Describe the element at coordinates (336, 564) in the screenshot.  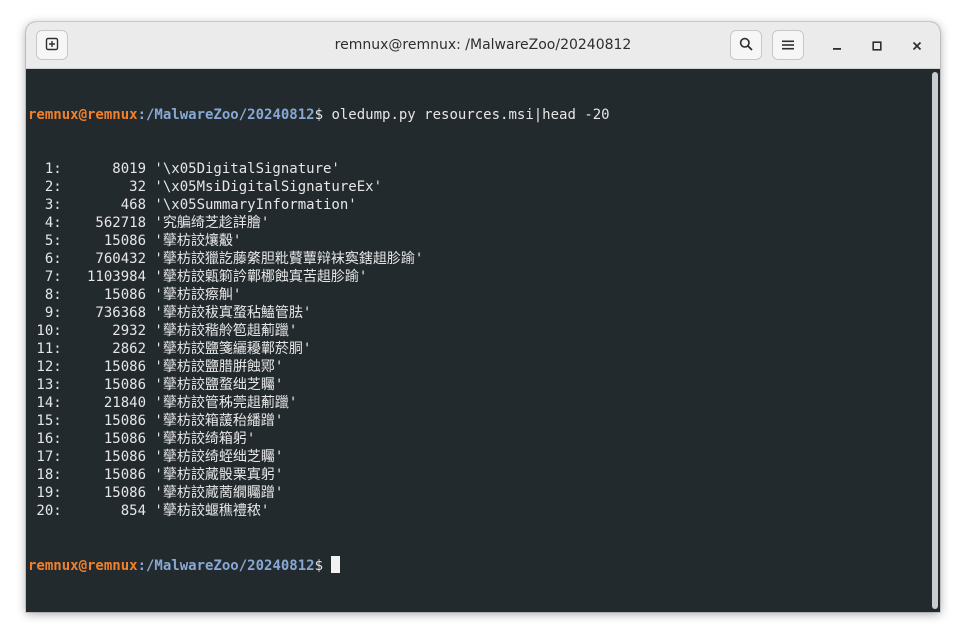
I see `text-cursor` at that location.